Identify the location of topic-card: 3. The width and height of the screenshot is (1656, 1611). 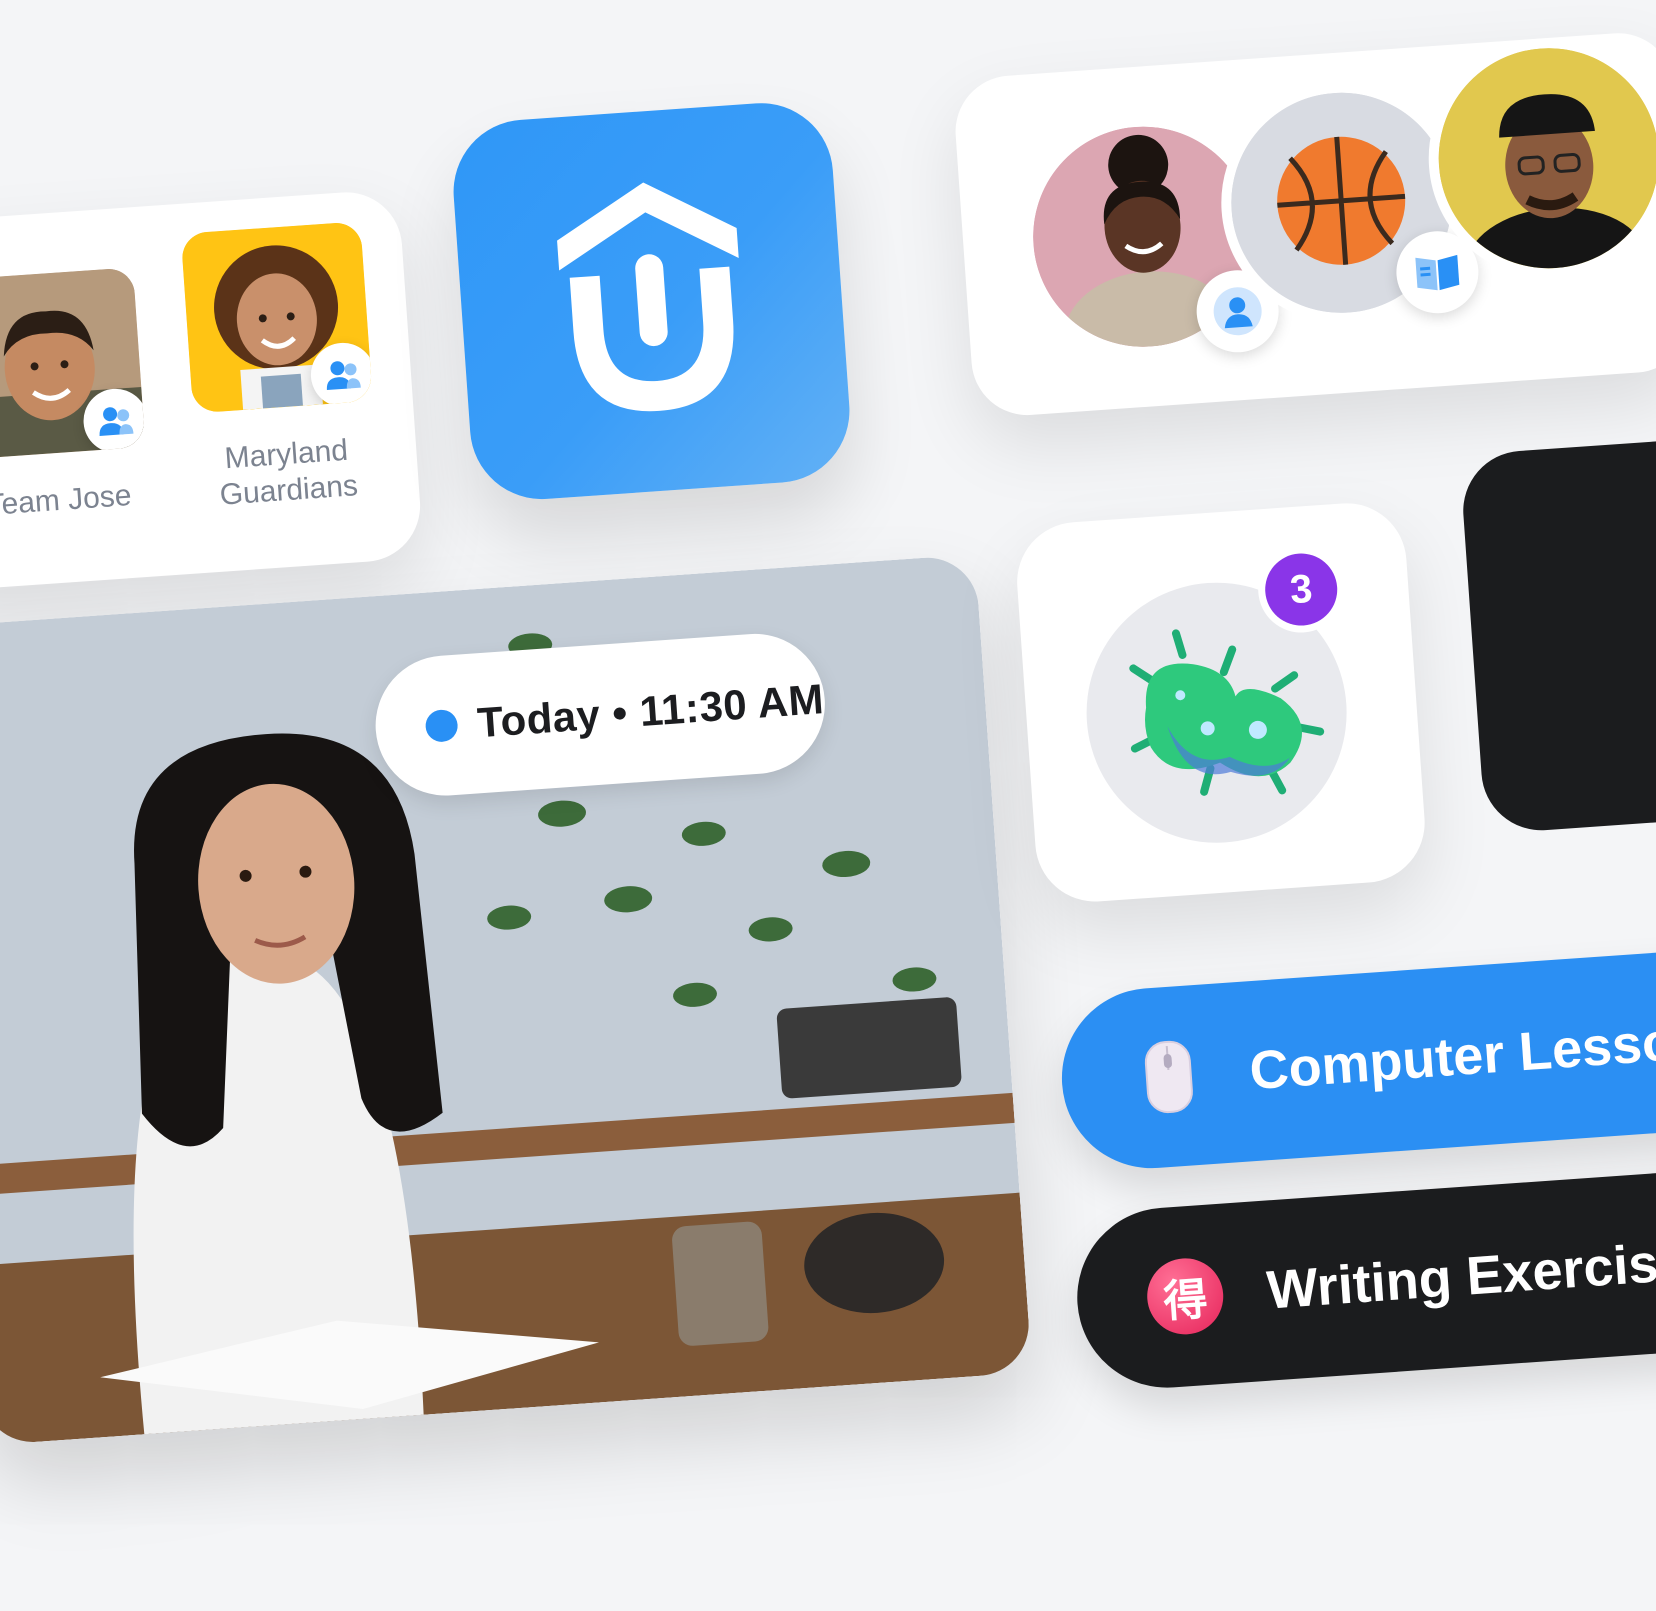
(1221, 702).